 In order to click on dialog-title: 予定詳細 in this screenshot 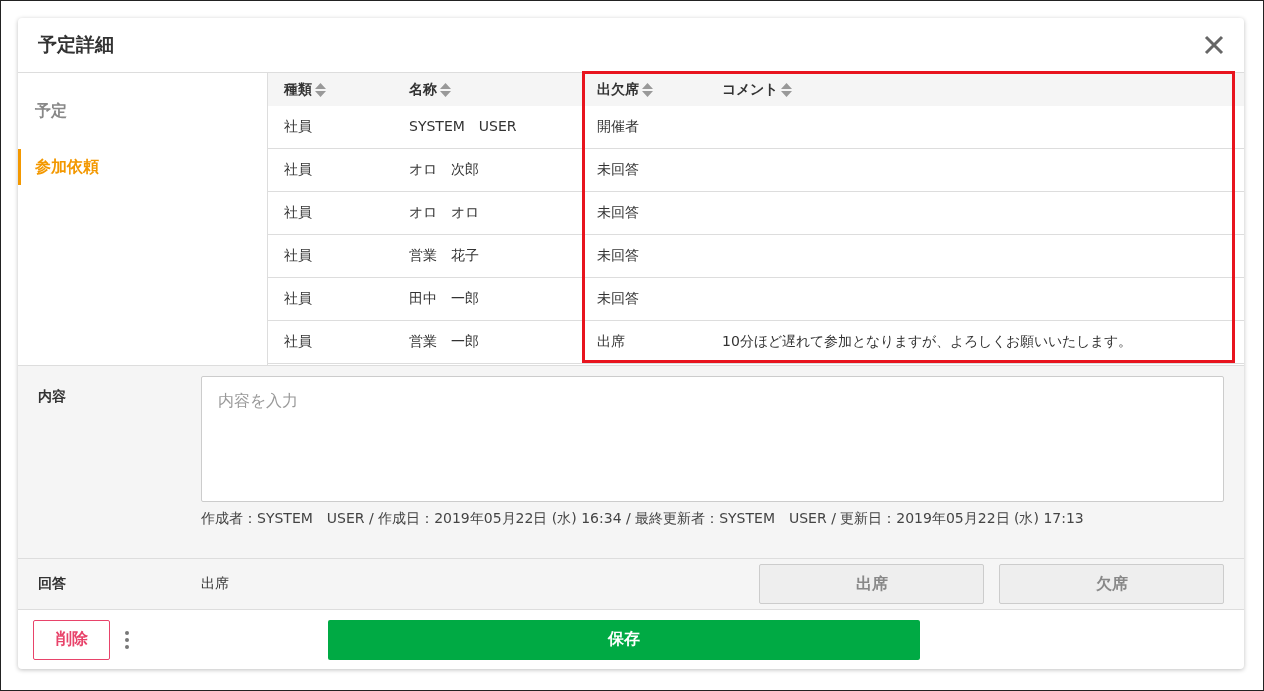, I will do `click(76, 44)`.